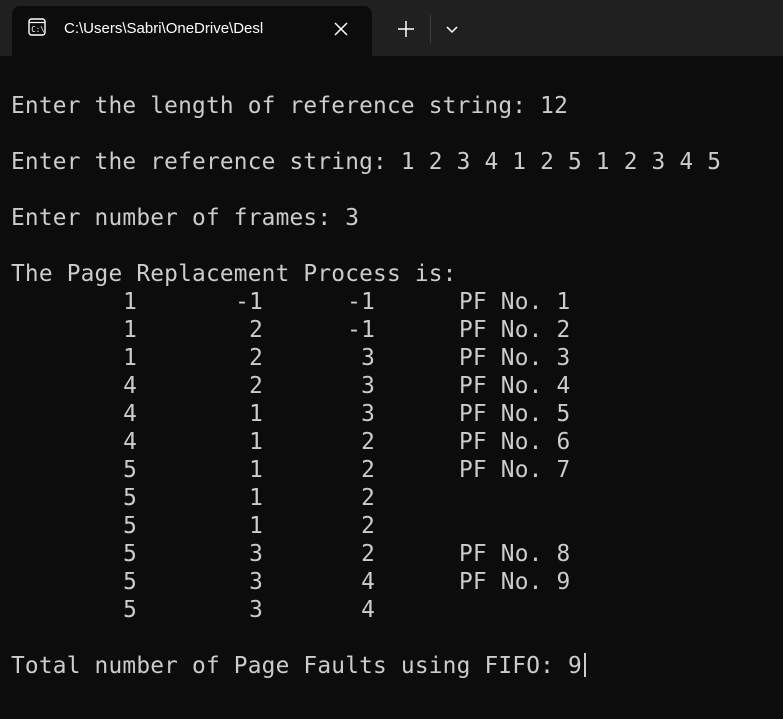 Image resolution: width=783 pixels, height=719 pixels. Describe the element at coordinates (515, 386) in the screenshot. I see `page-fault-cell: PF No. 4` at that location.